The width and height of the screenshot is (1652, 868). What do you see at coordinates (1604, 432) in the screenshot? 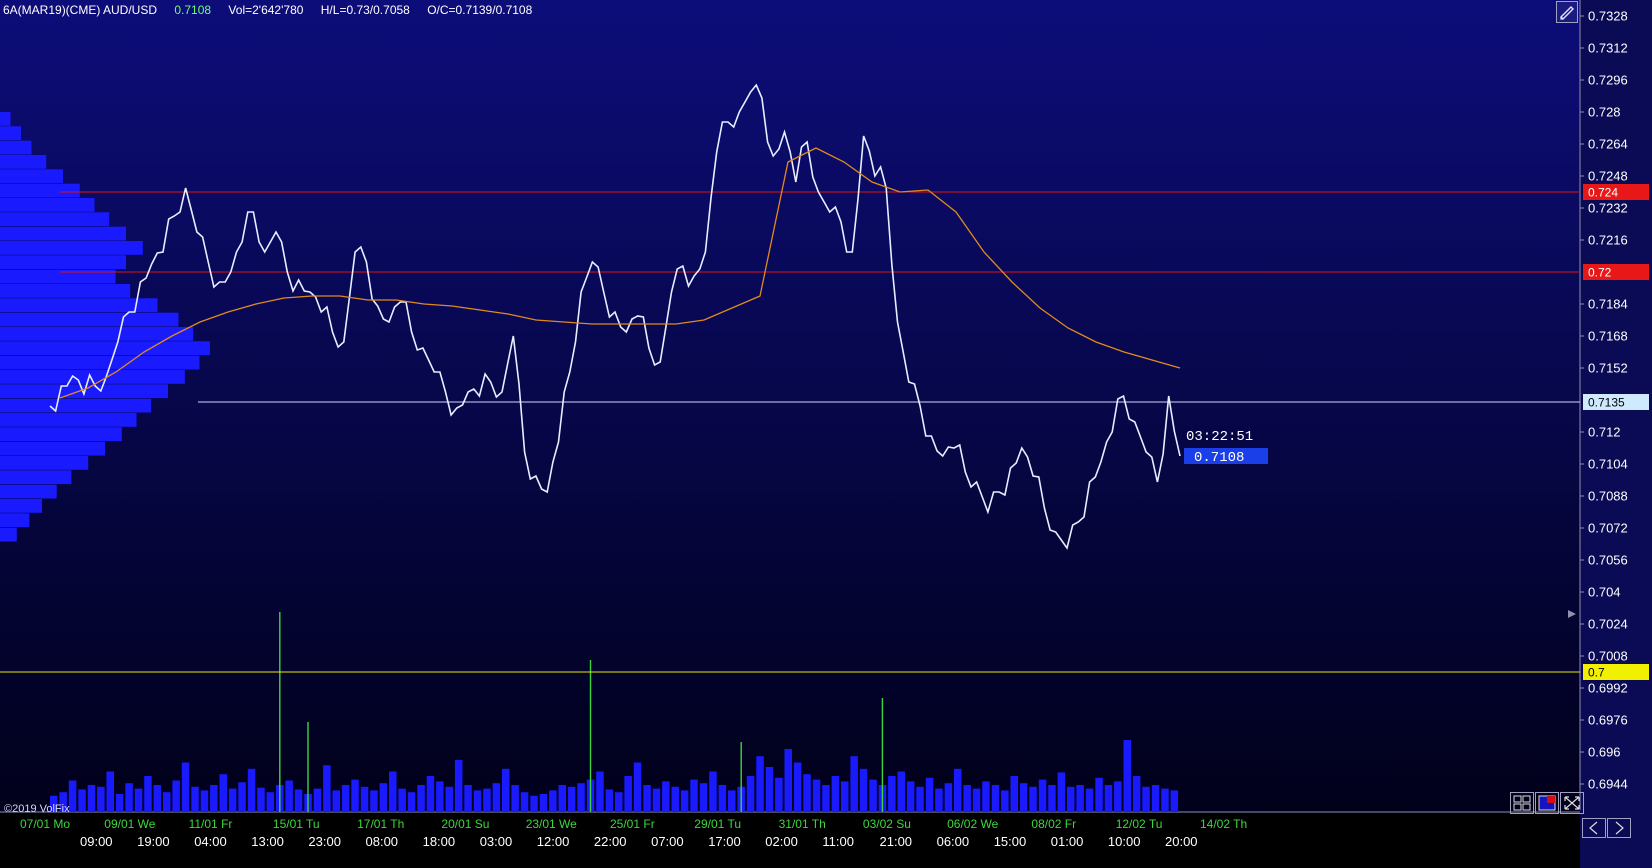
I see `y-tick-label: 0.712` at bounding box center [1604, 432].